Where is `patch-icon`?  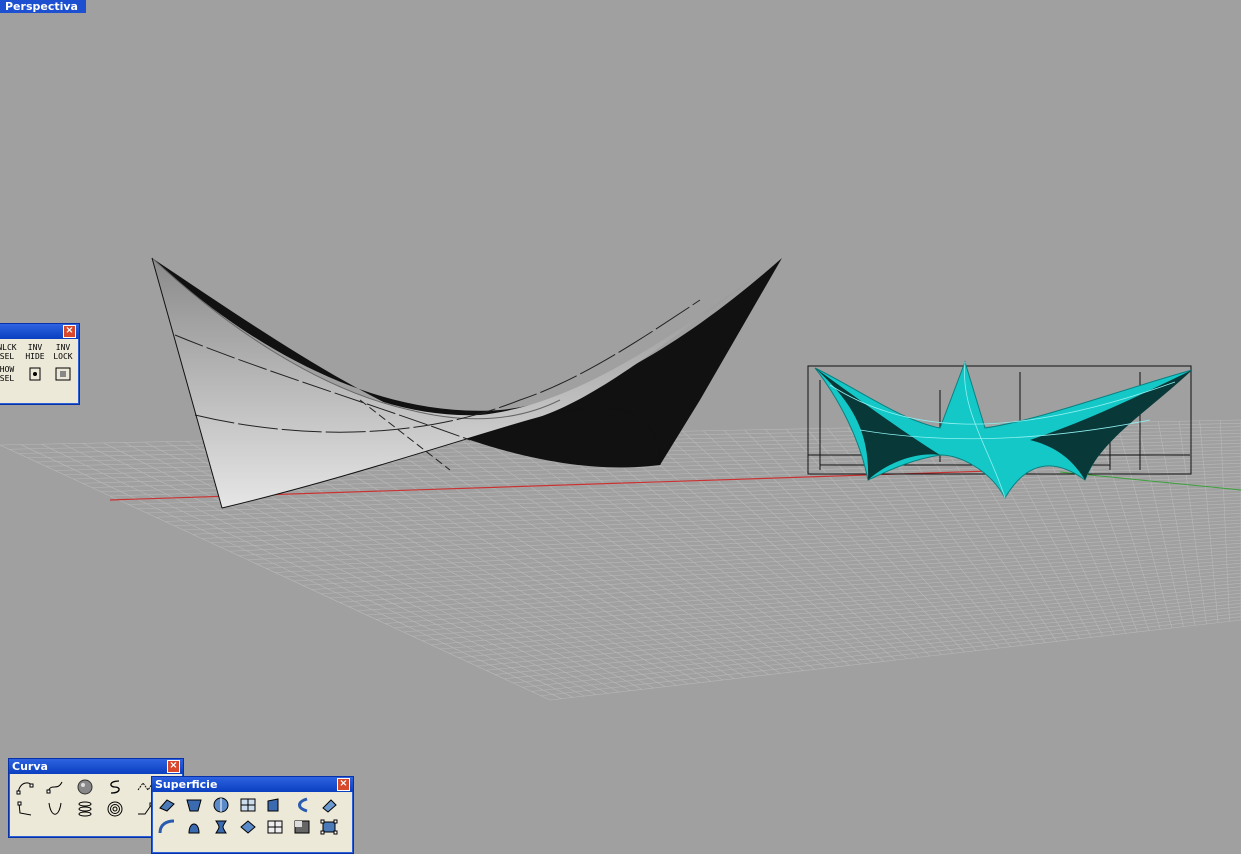 patch-icon is located at coordinates (194, 827).